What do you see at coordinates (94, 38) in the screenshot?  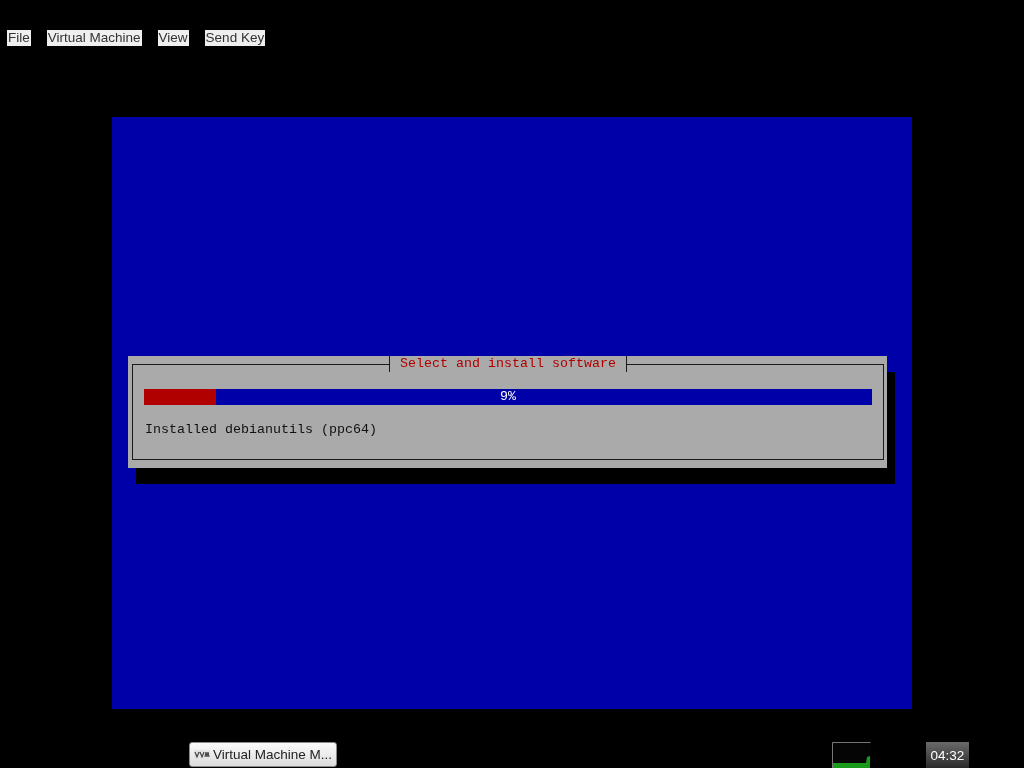 I see `menu-item: Virtual Machine` at bounding box center [94, 38].